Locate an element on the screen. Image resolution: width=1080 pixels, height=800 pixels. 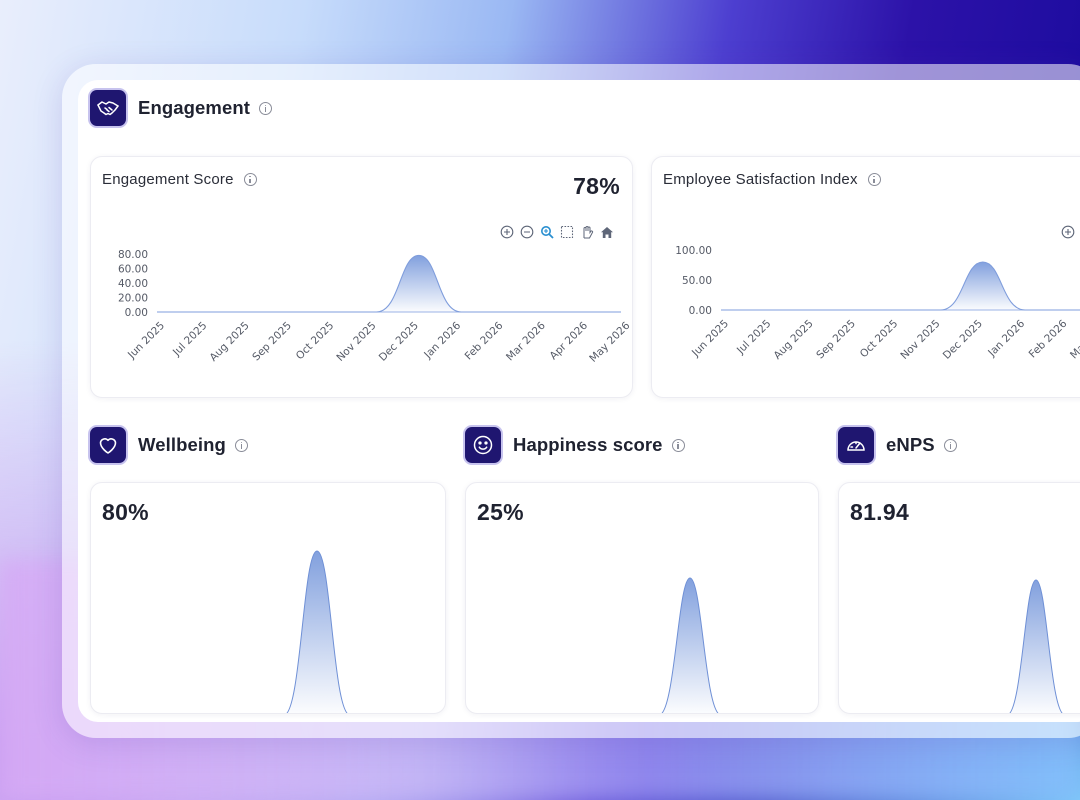
wellbeing-title: Wellbeing is located at coordinates (182, 444).